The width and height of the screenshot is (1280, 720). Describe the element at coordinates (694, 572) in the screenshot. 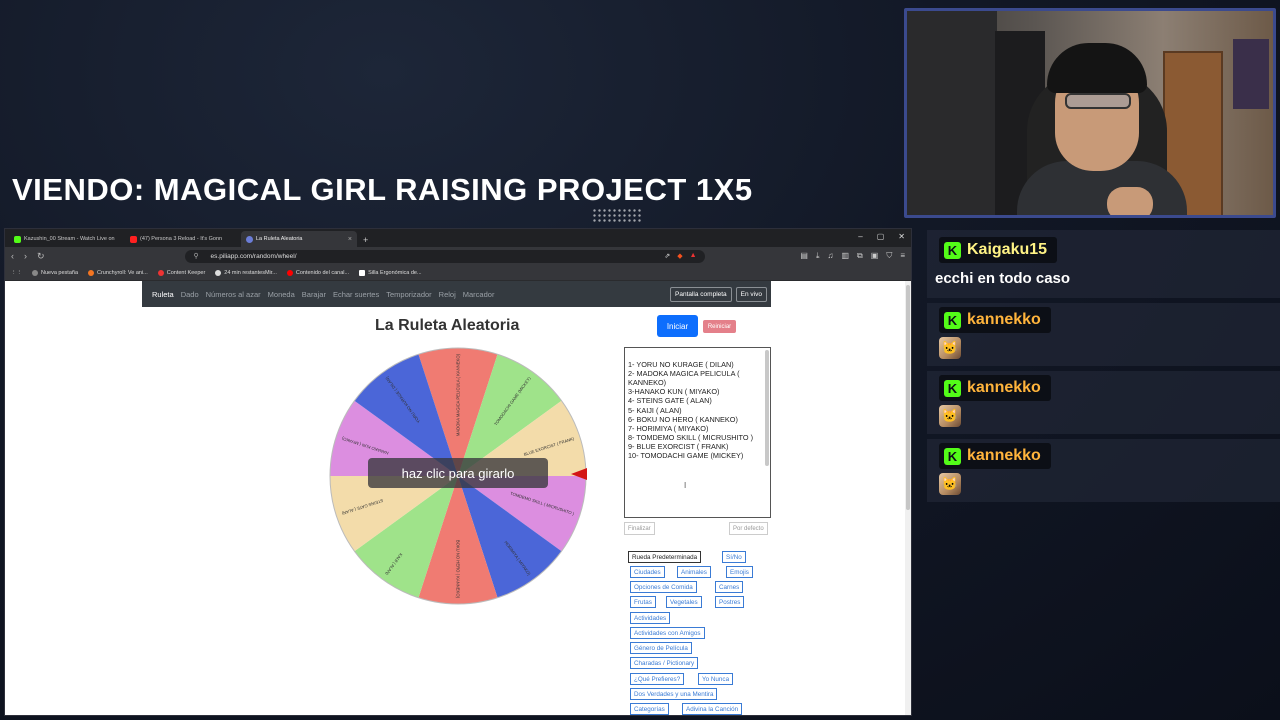

I see `preset-animals: Animales` at that location.